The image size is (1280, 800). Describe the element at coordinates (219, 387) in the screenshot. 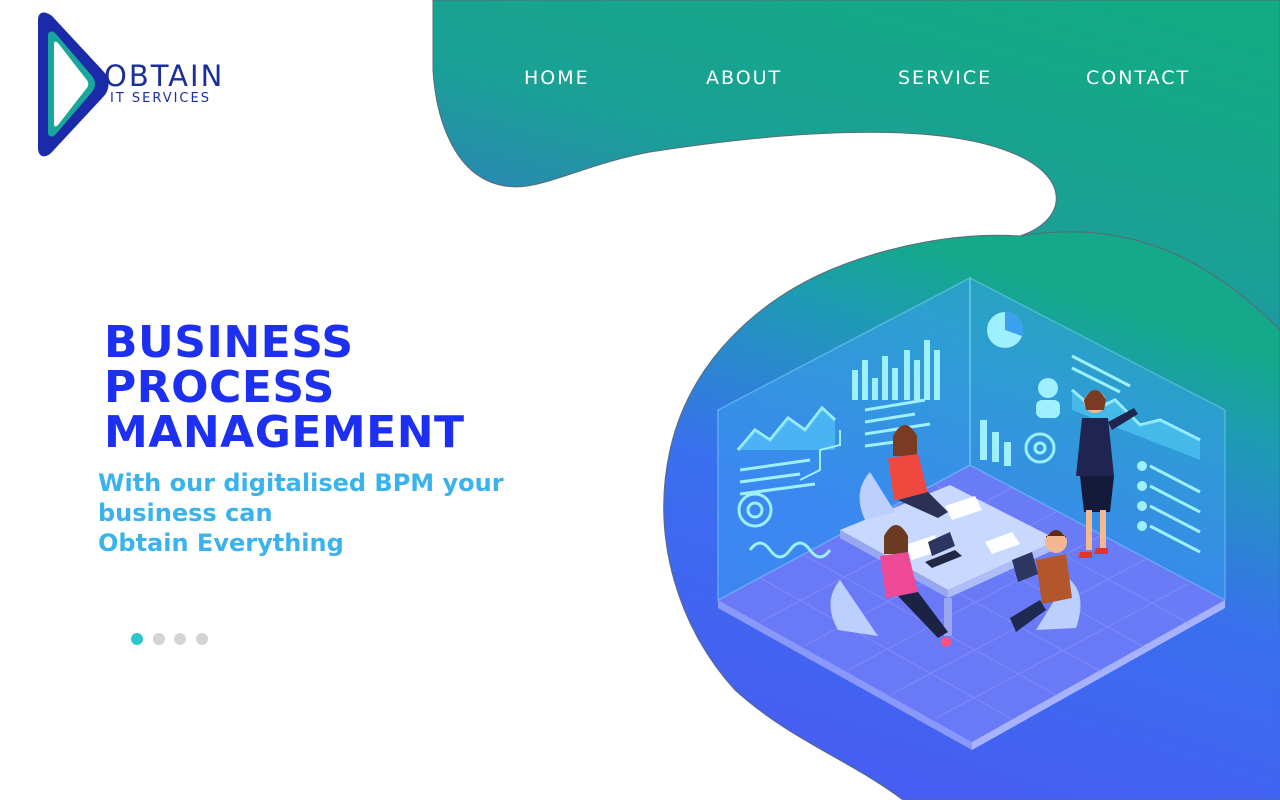

I see `hero-title-line: PROCESS` at that location.